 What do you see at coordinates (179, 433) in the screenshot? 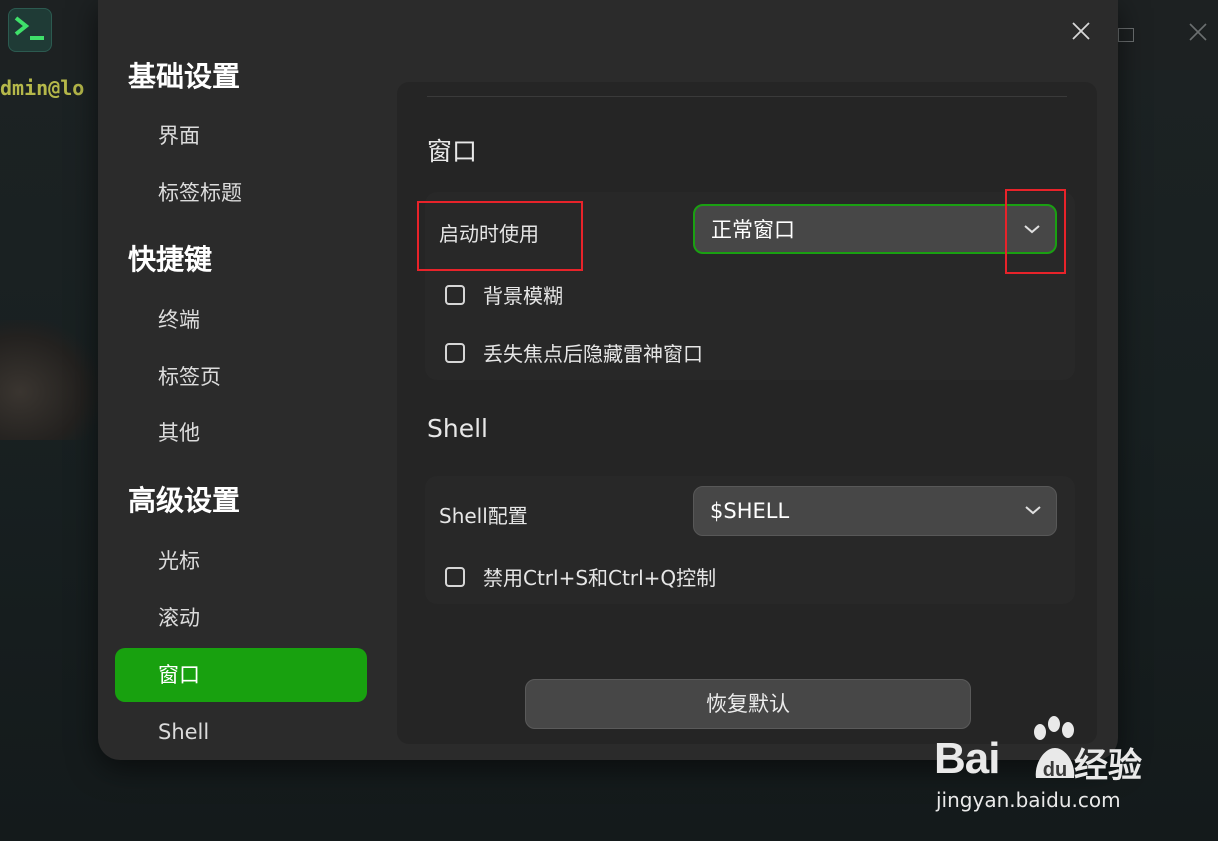
I see `sidebar-item-label: 其他` at bounding box center [179, 433].